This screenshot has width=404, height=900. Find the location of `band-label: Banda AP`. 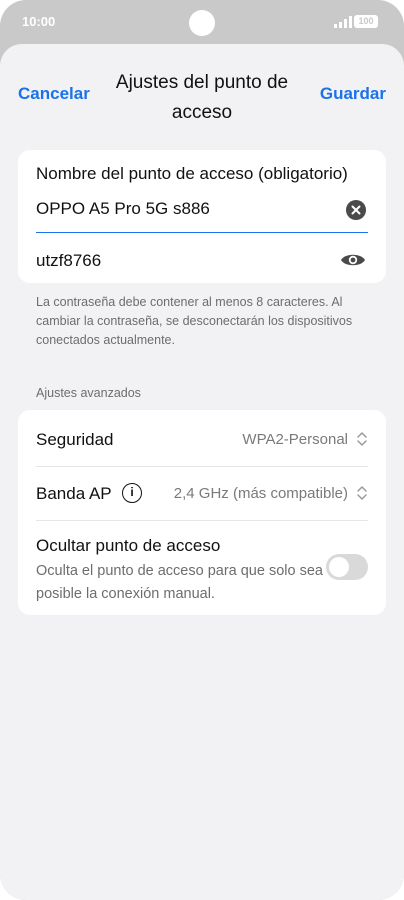

band-label: Banda AP is located at coordinates (74, 493).